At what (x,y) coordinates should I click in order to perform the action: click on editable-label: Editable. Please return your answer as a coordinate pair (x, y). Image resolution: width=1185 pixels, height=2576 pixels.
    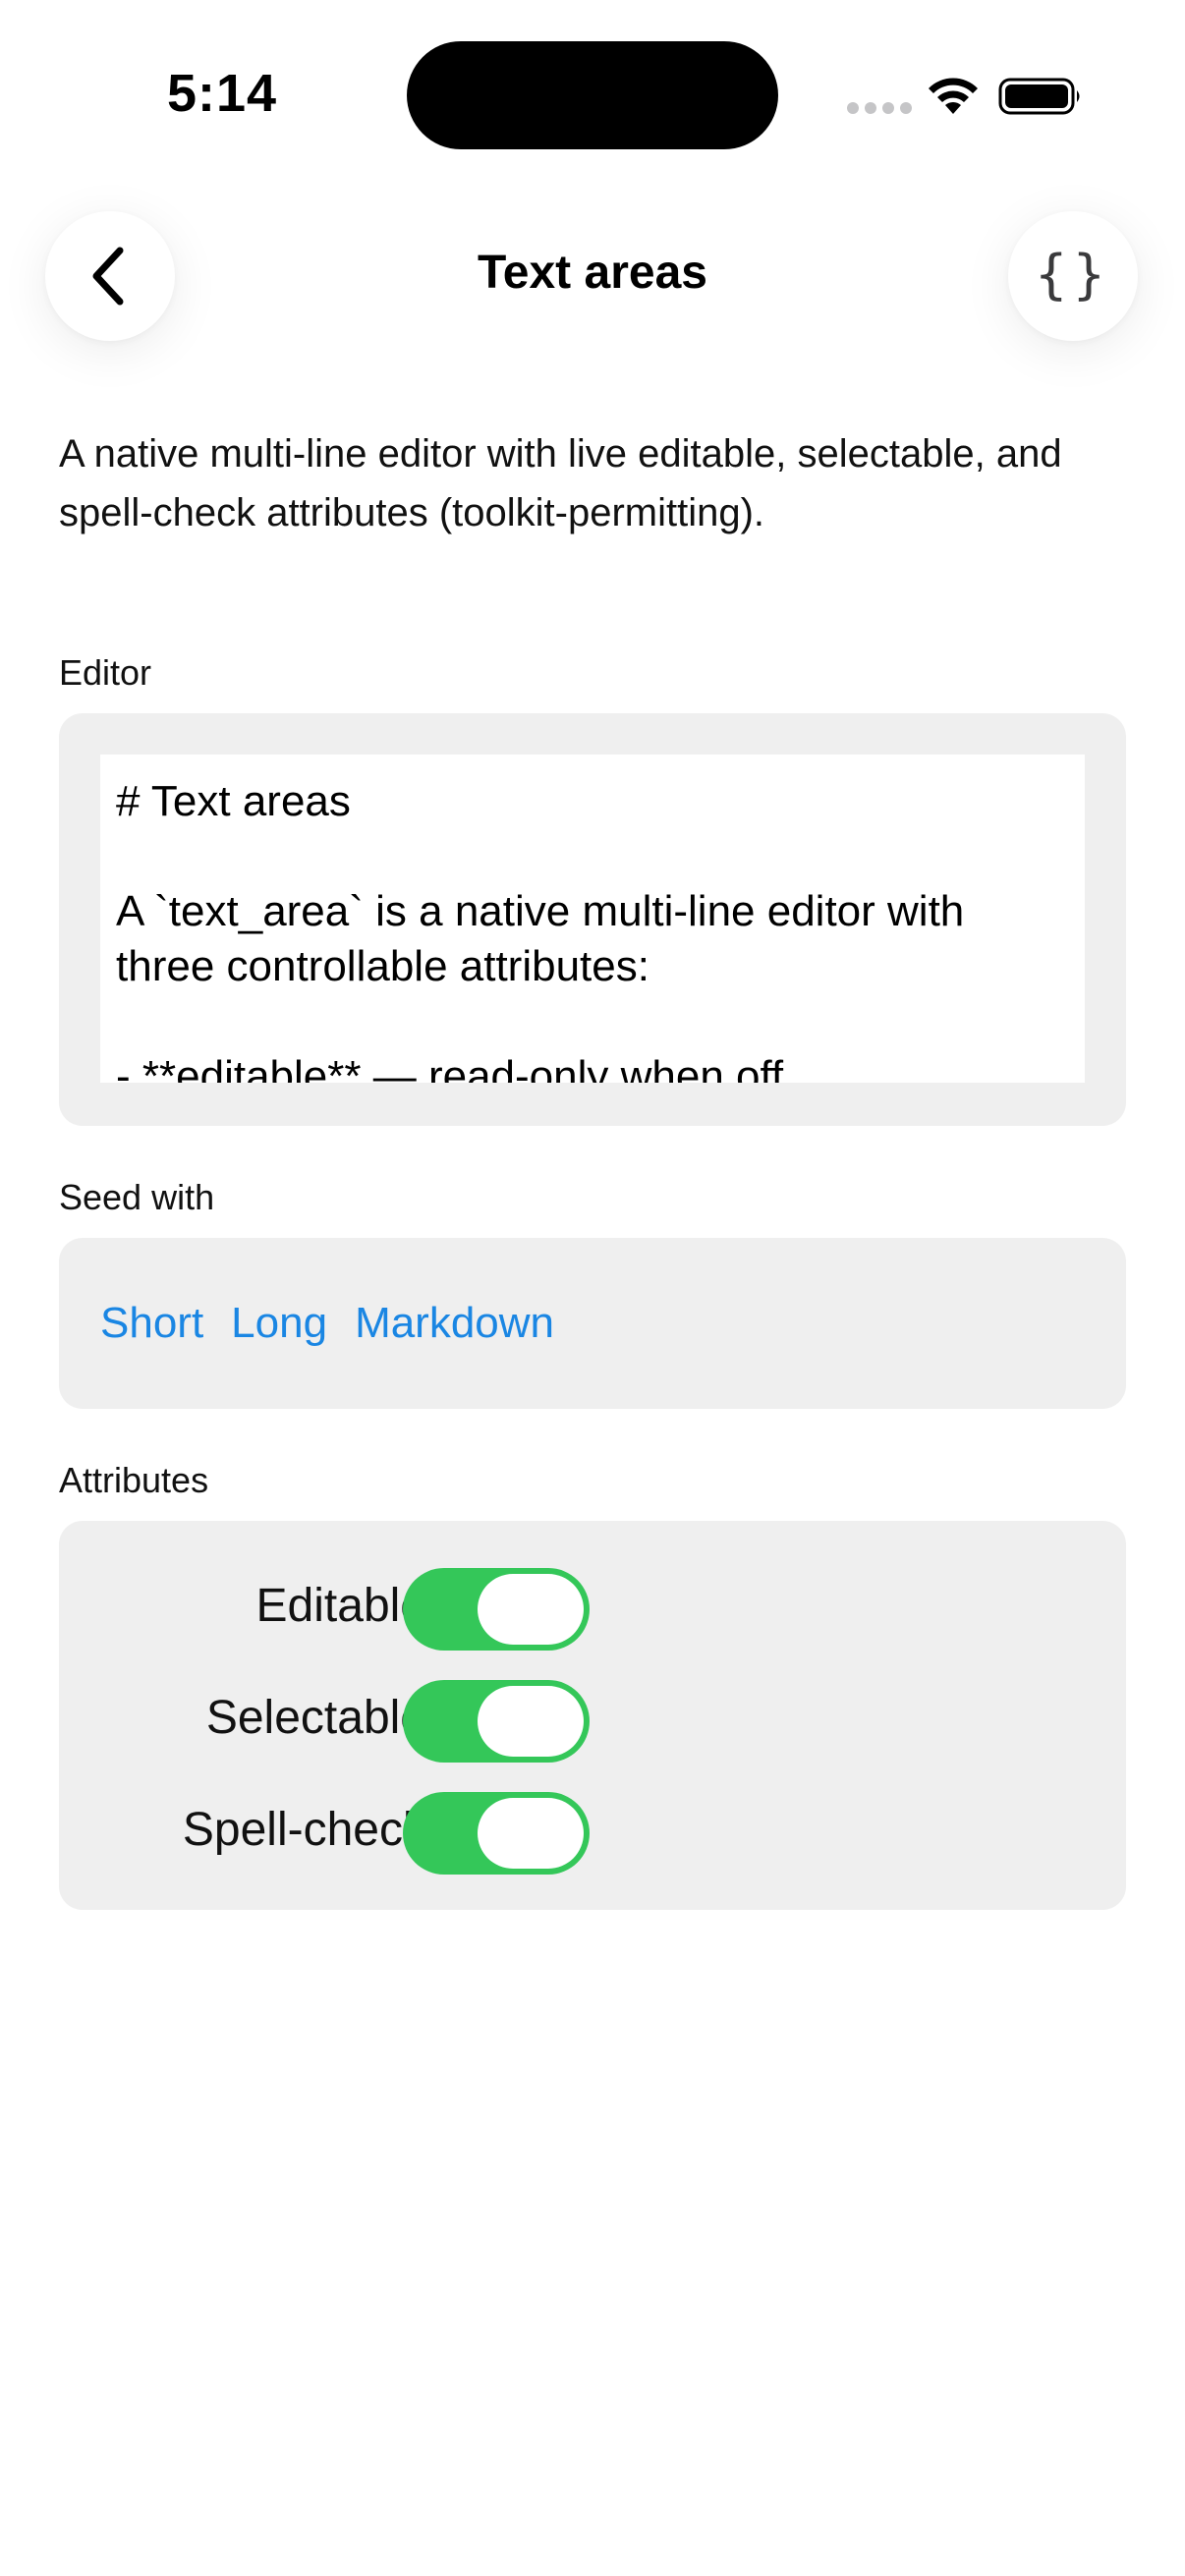
    Looking at the image, I should click on (341, 1606).